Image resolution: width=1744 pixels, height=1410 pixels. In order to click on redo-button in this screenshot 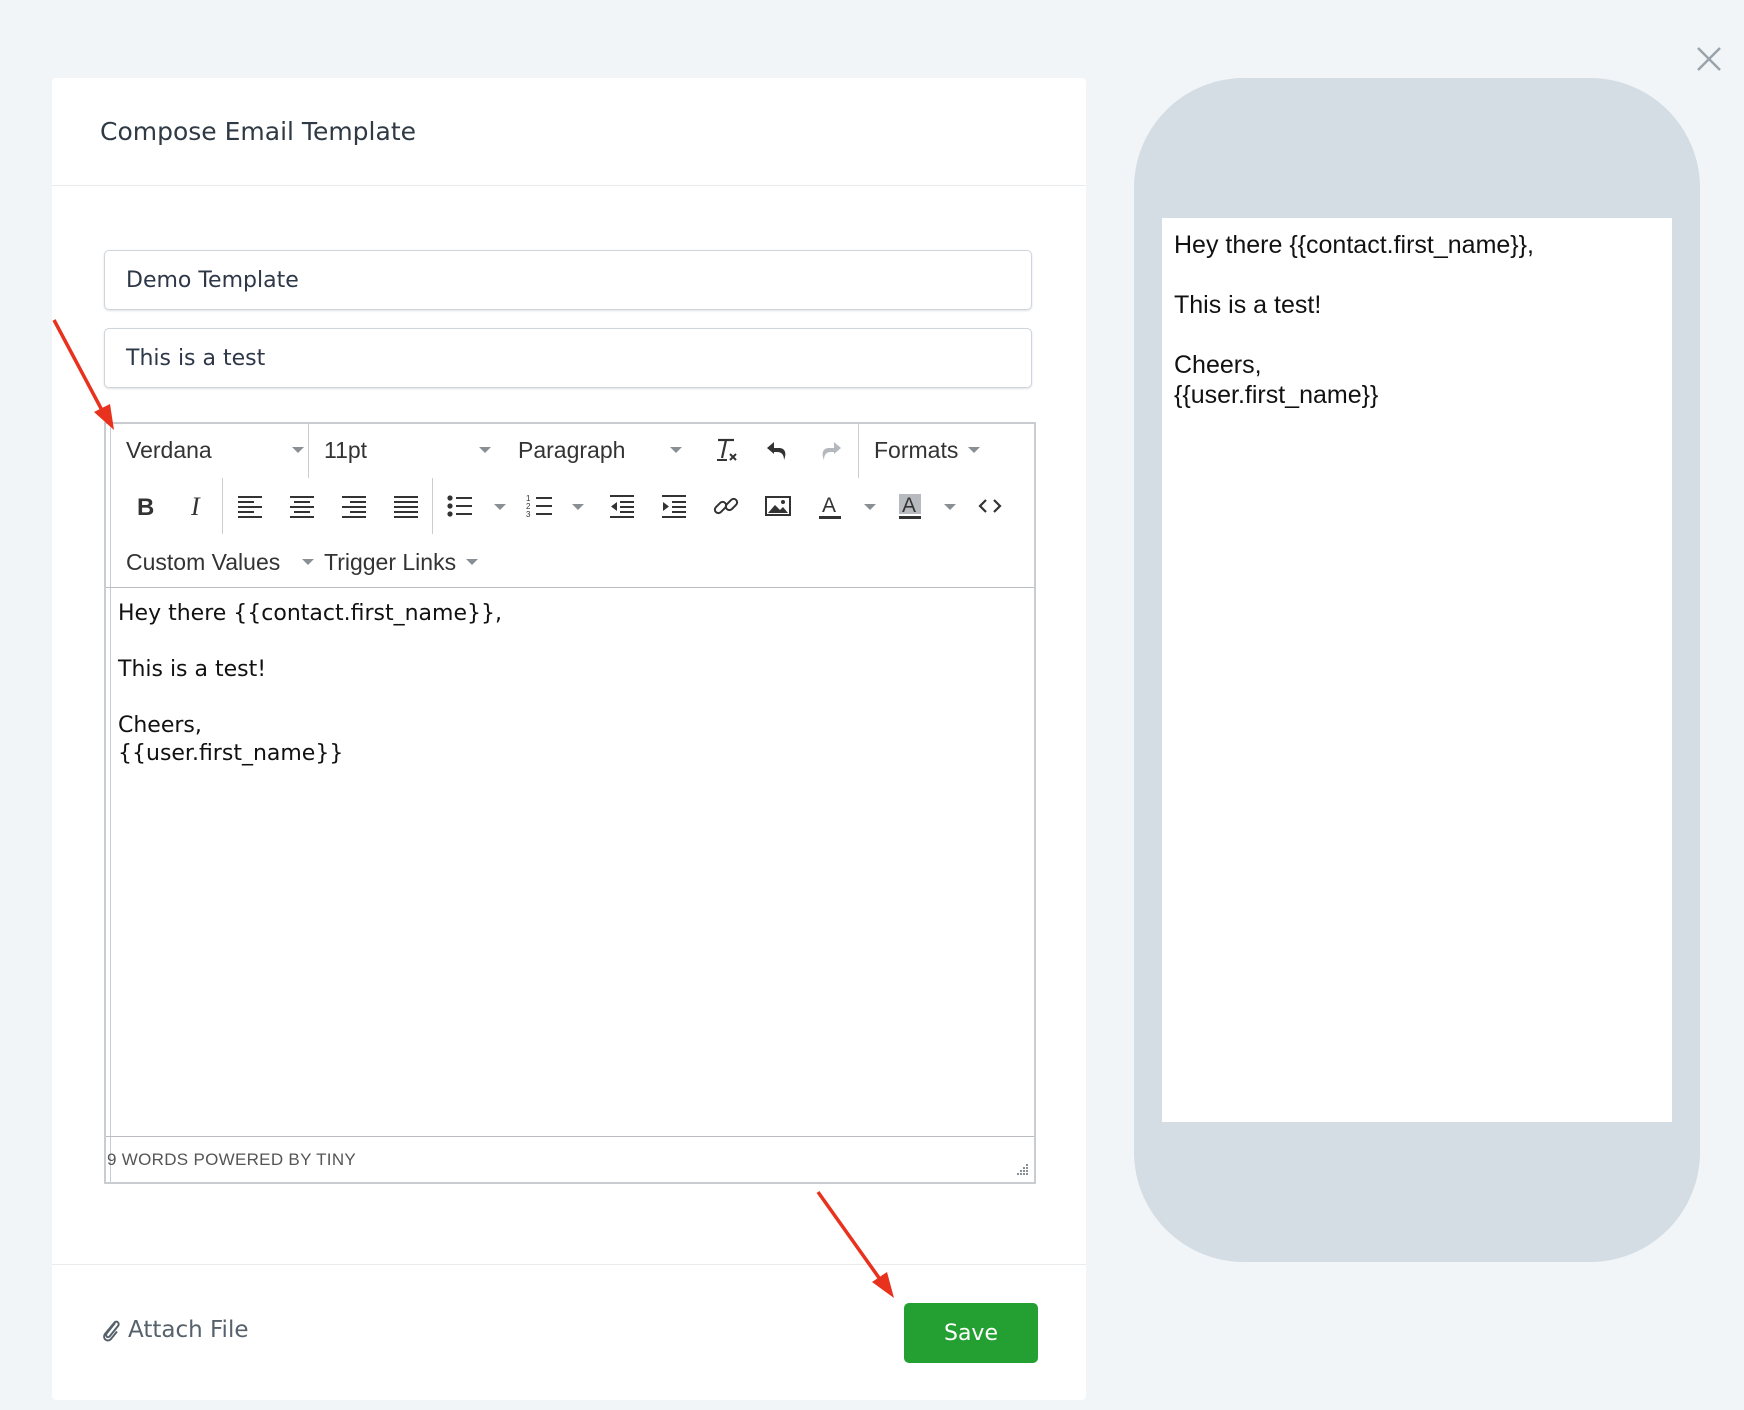, I will do `click(830, 450)`.